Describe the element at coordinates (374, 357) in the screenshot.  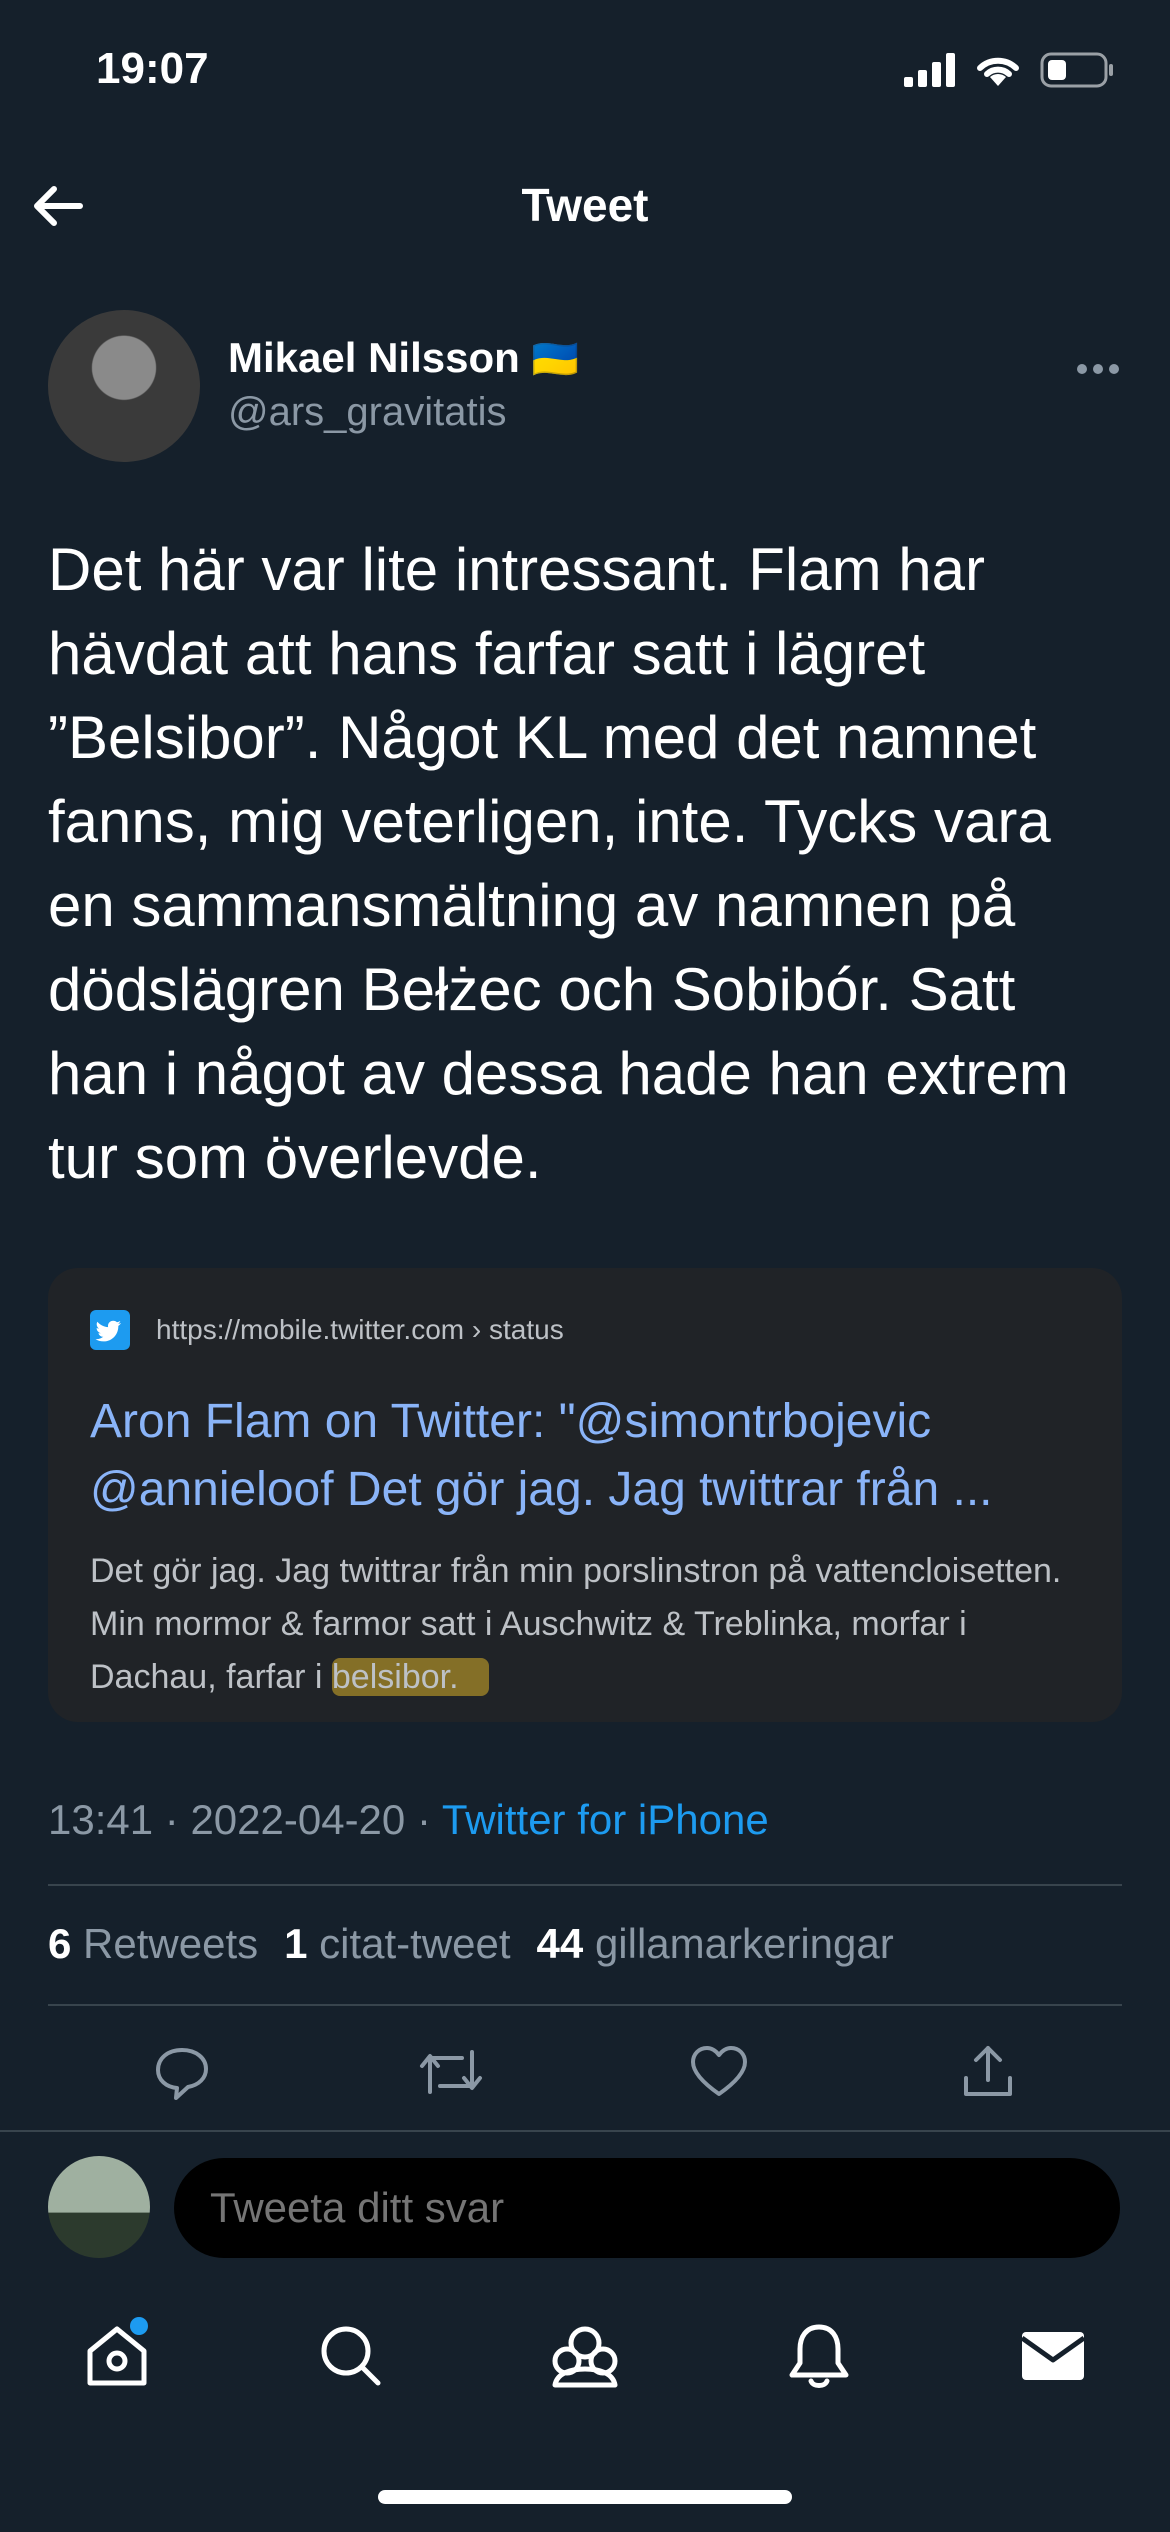
I see `author-name-text: Mikael Nilsson` at that location.